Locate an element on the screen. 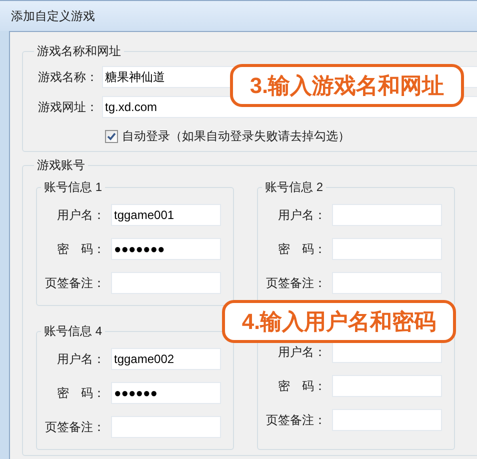  checkbox-label: 自动登录（如果自动登录失败请去掉勾选） is located at coordinates (236, 136).